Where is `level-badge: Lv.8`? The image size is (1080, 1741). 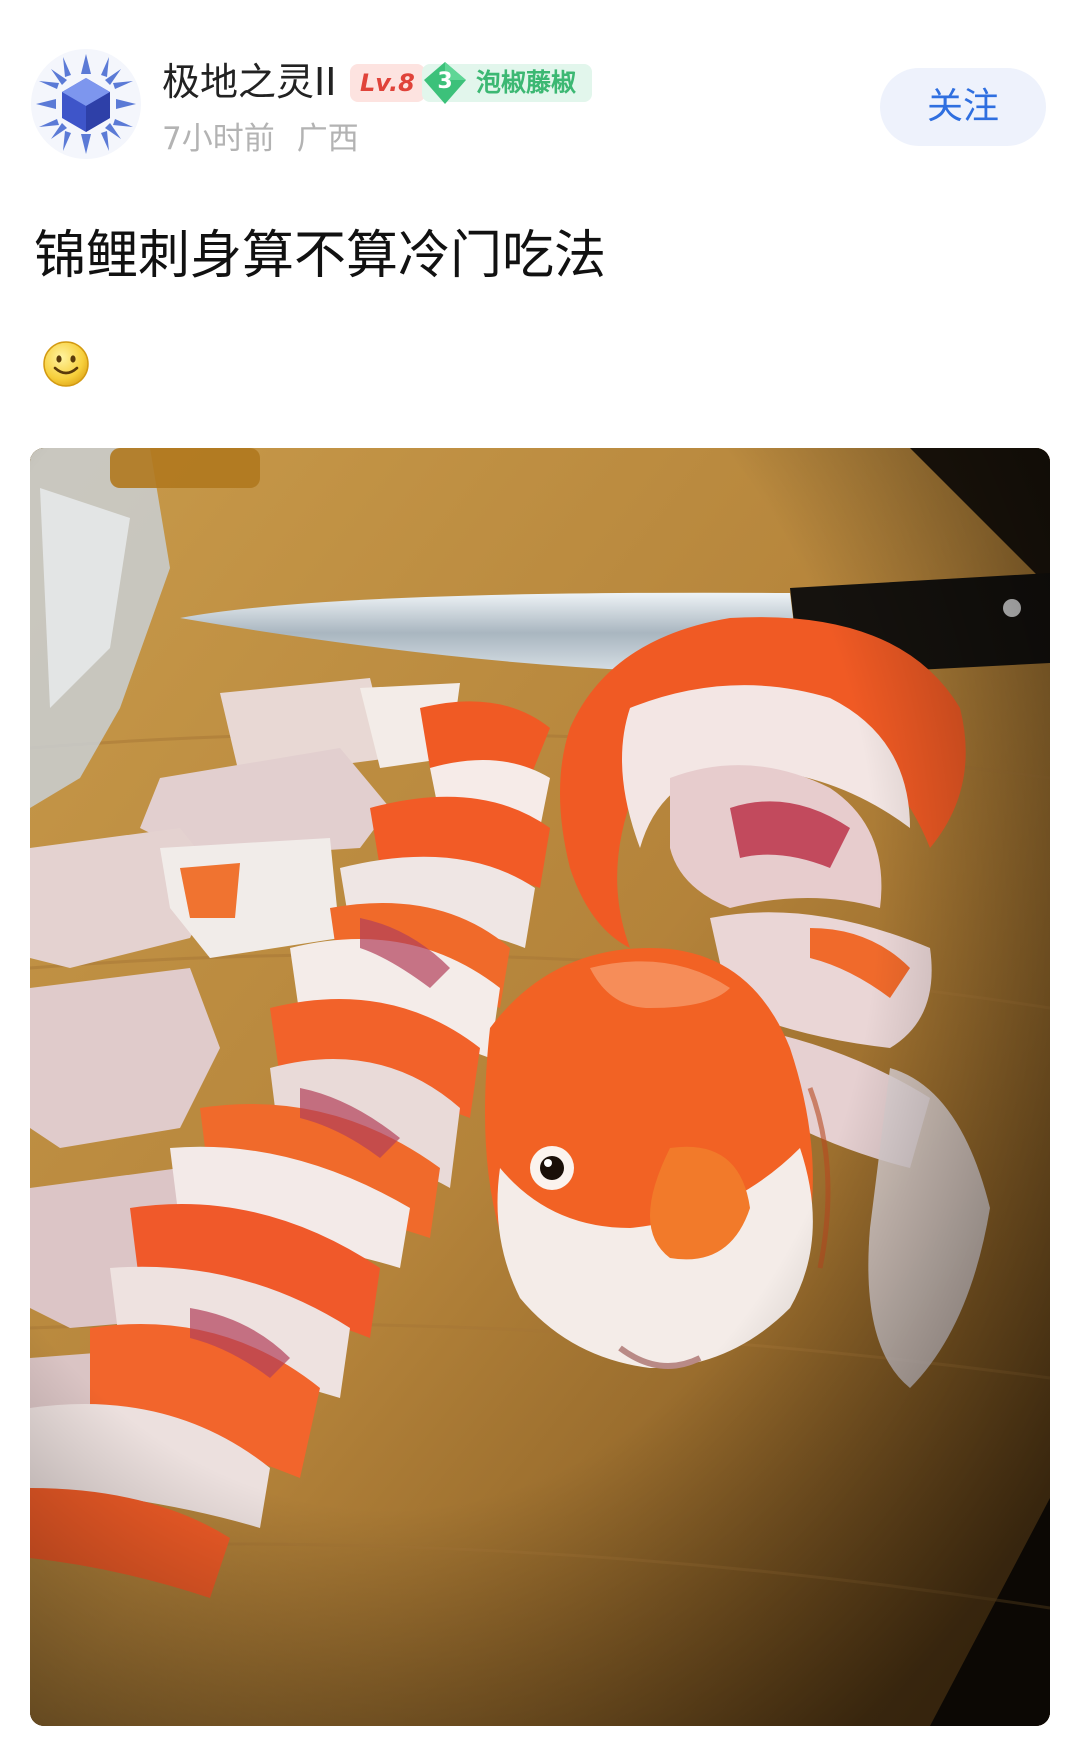 level-badge: Lv.8 is located at coordinates (387, 83).